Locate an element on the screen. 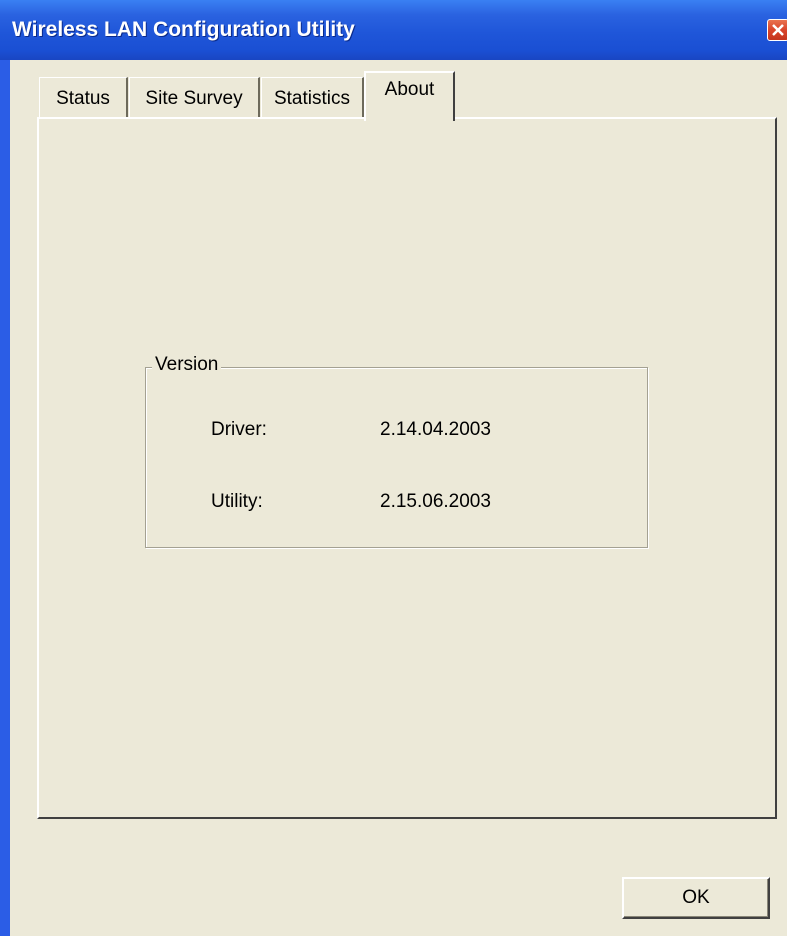  utility-label: Utility: is located at coordinates (237, 501).